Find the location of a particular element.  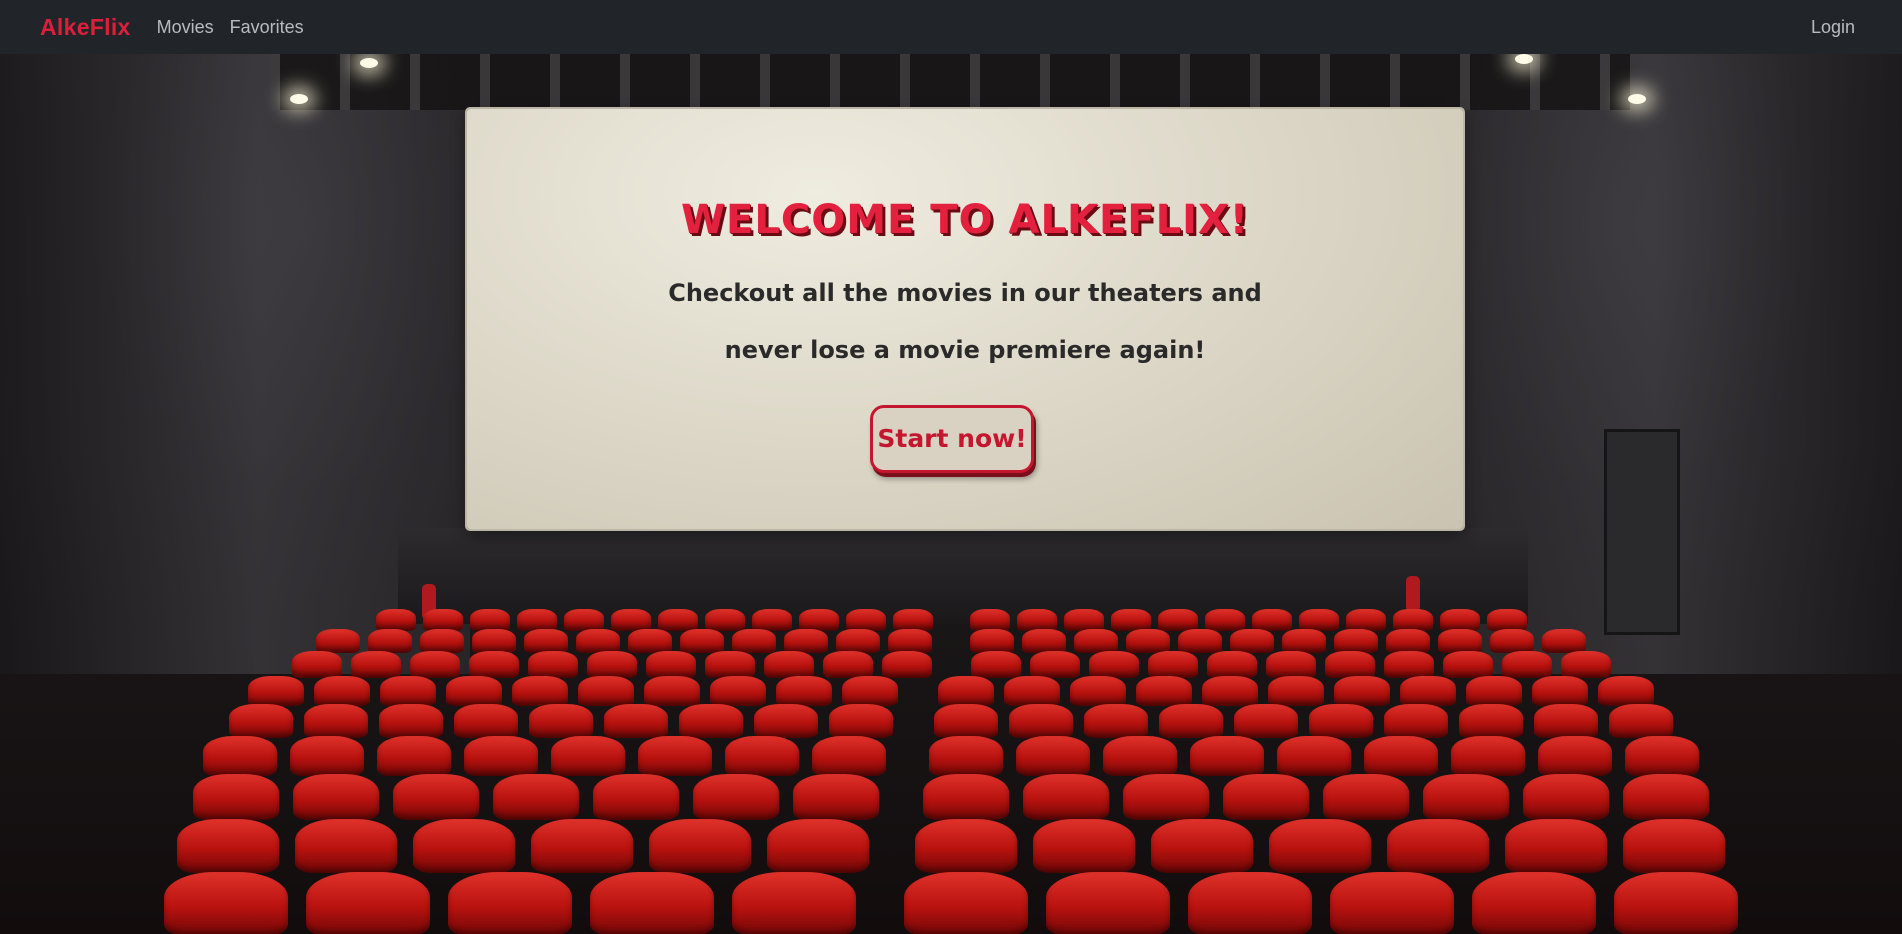

ceiling-spotlight-icon is located at coordinates (369, 63).